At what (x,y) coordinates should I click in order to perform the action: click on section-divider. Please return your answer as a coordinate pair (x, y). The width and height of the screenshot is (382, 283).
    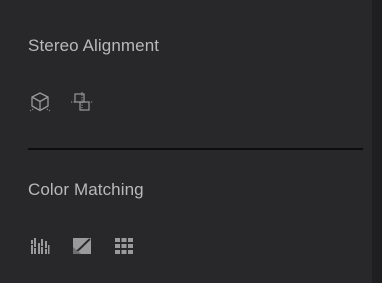
    Looking at the image, I should click on (195, 149).